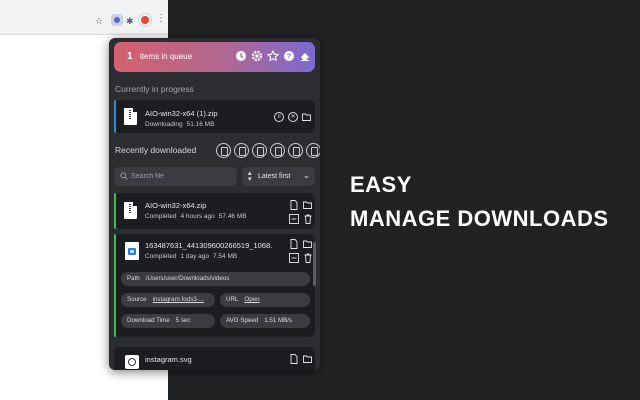 The image size is (640, 400). What do you see at coordinates (214, 57) in the screenshot?
I see `queue-banner: 1 items in queue ?` at bounding box center [214, 57].